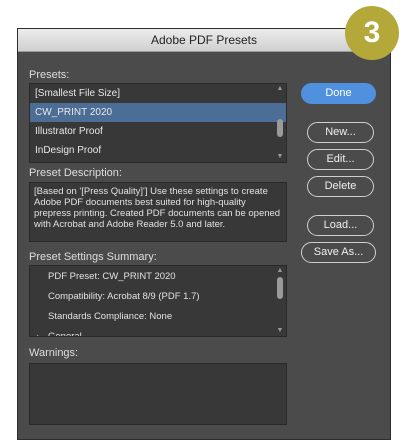  What do you see at coordinates (75, 173) in the screenshot?
I see `preset-description-label: Preset Description:` at bounding box center [75, 173].